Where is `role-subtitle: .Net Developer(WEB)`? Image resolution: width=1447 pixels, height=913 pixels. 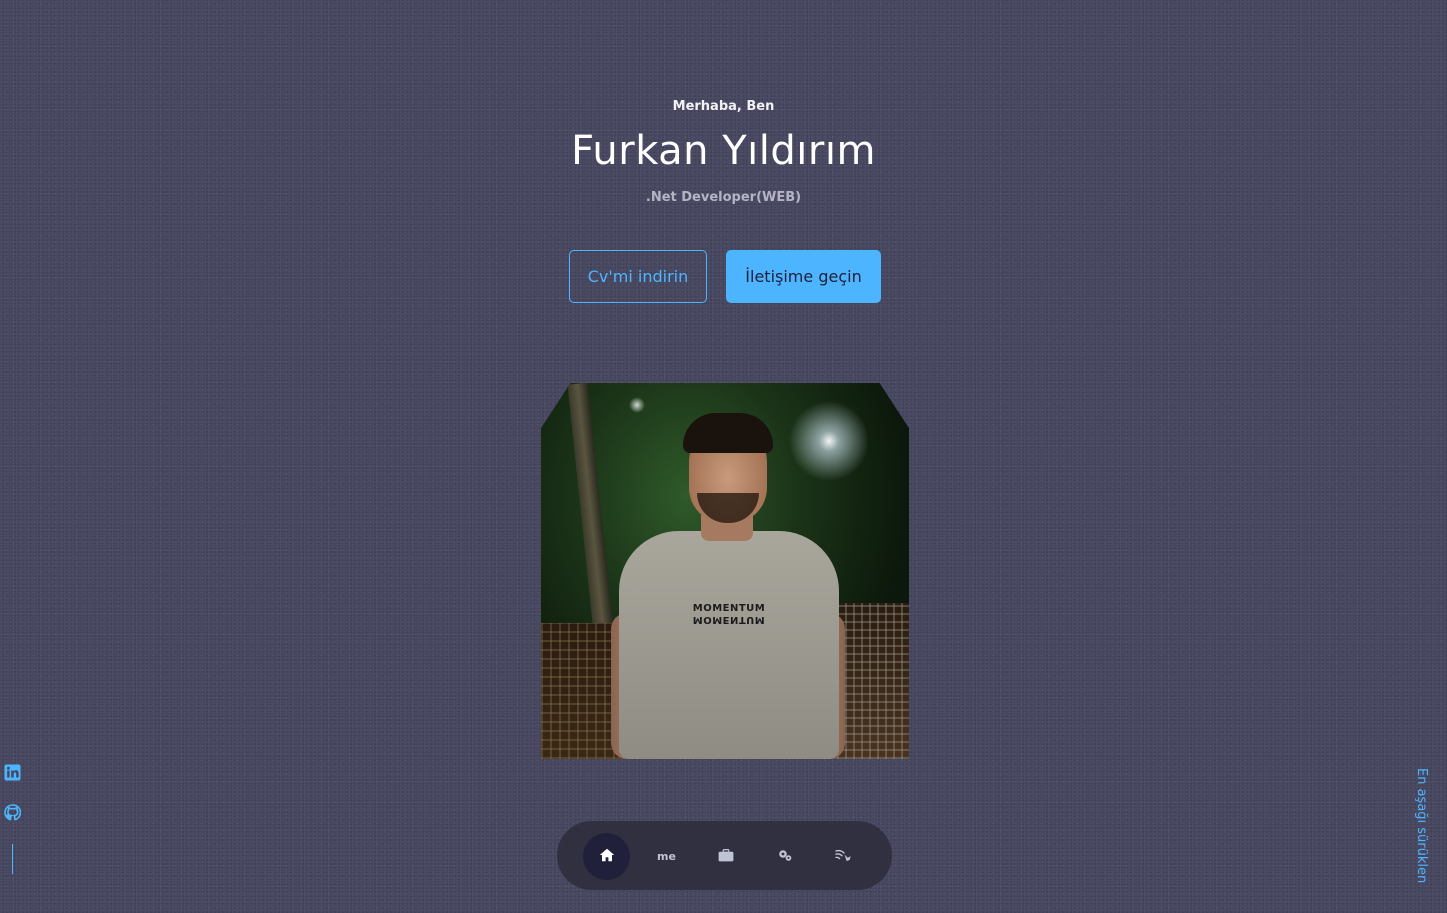 role-subtitle: .Net Developer(WEB) is located at coordinates (723, 197).